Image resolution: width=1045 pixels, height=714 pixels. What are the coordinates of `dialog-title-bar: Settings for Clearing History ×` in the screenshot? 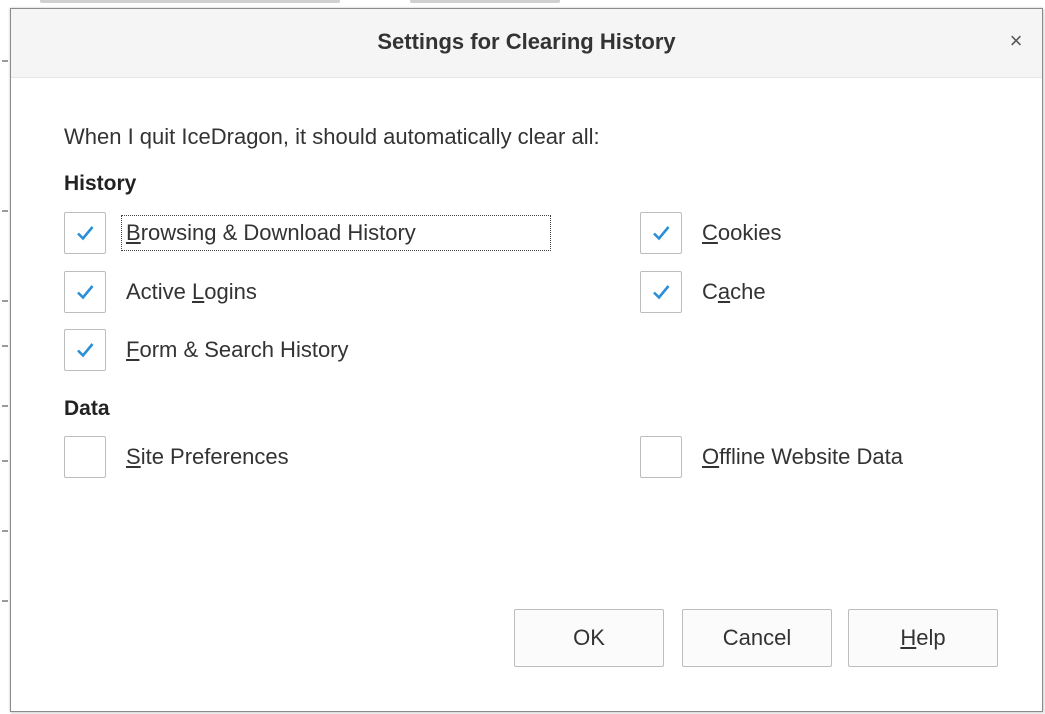 It's located at (526, 43).